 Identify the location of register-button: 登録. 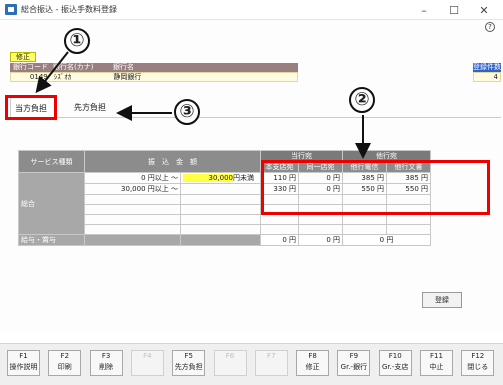
(442, 300).